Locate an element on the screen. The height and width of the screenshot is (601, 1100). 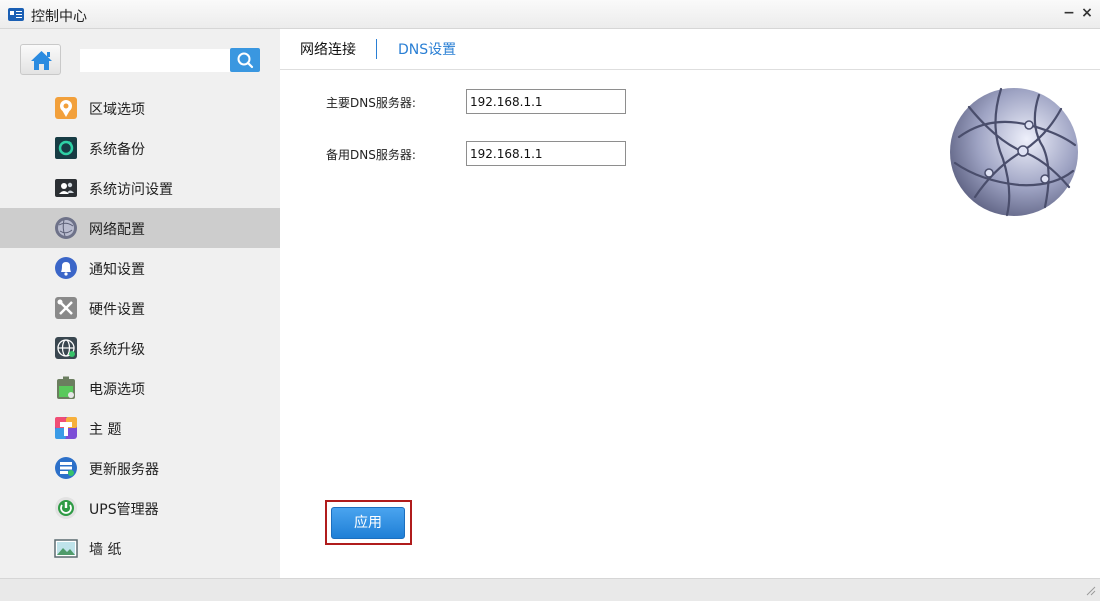
globe-update-icon is located at coordinates (66, 348).